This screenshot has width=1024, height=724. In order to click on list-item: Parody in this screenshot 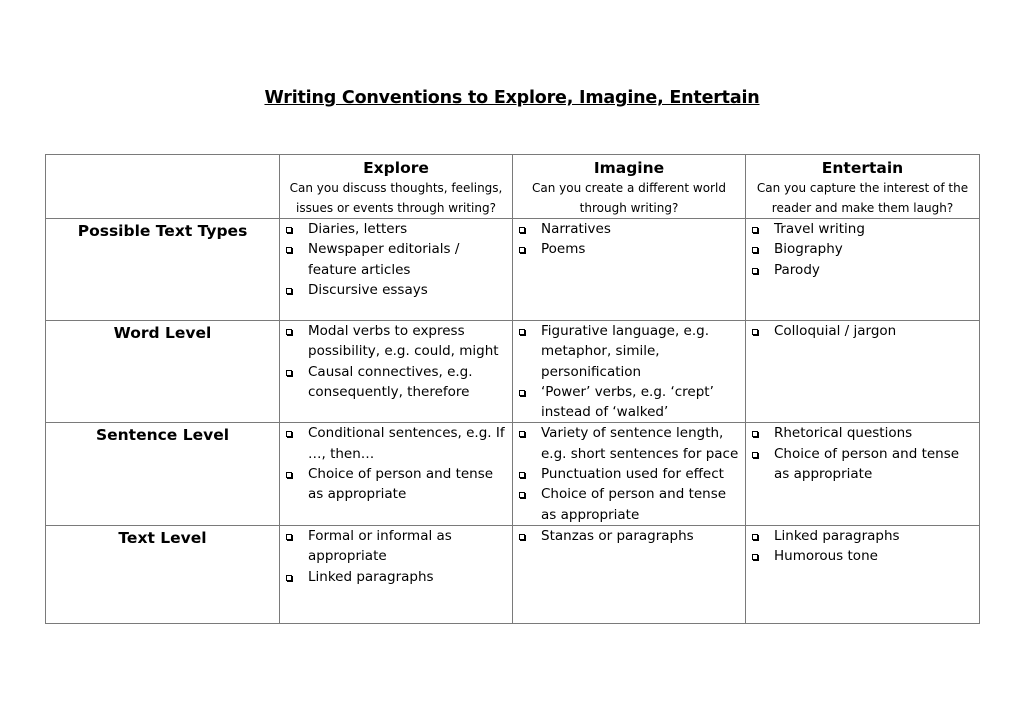, I will do `click(863, 270)`.